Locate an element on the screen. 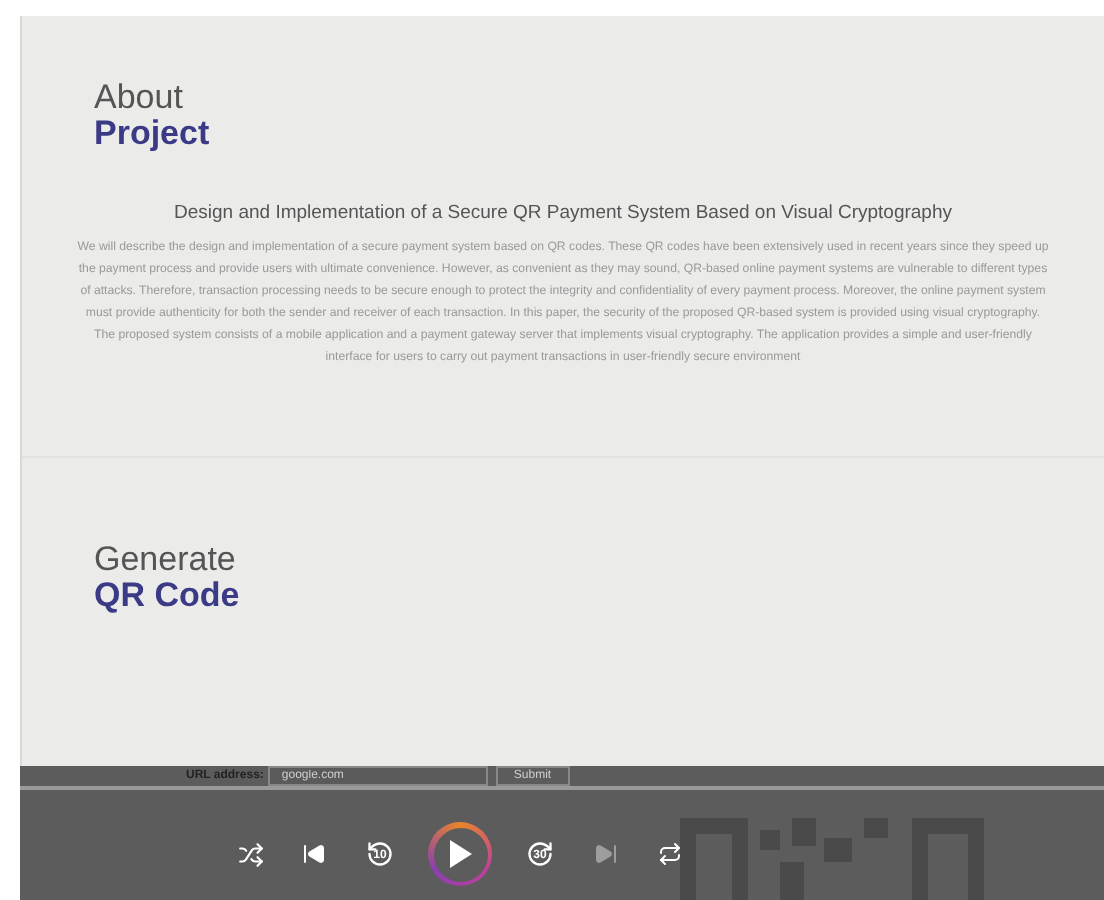  play-icon is located at coordinates (460, 854).